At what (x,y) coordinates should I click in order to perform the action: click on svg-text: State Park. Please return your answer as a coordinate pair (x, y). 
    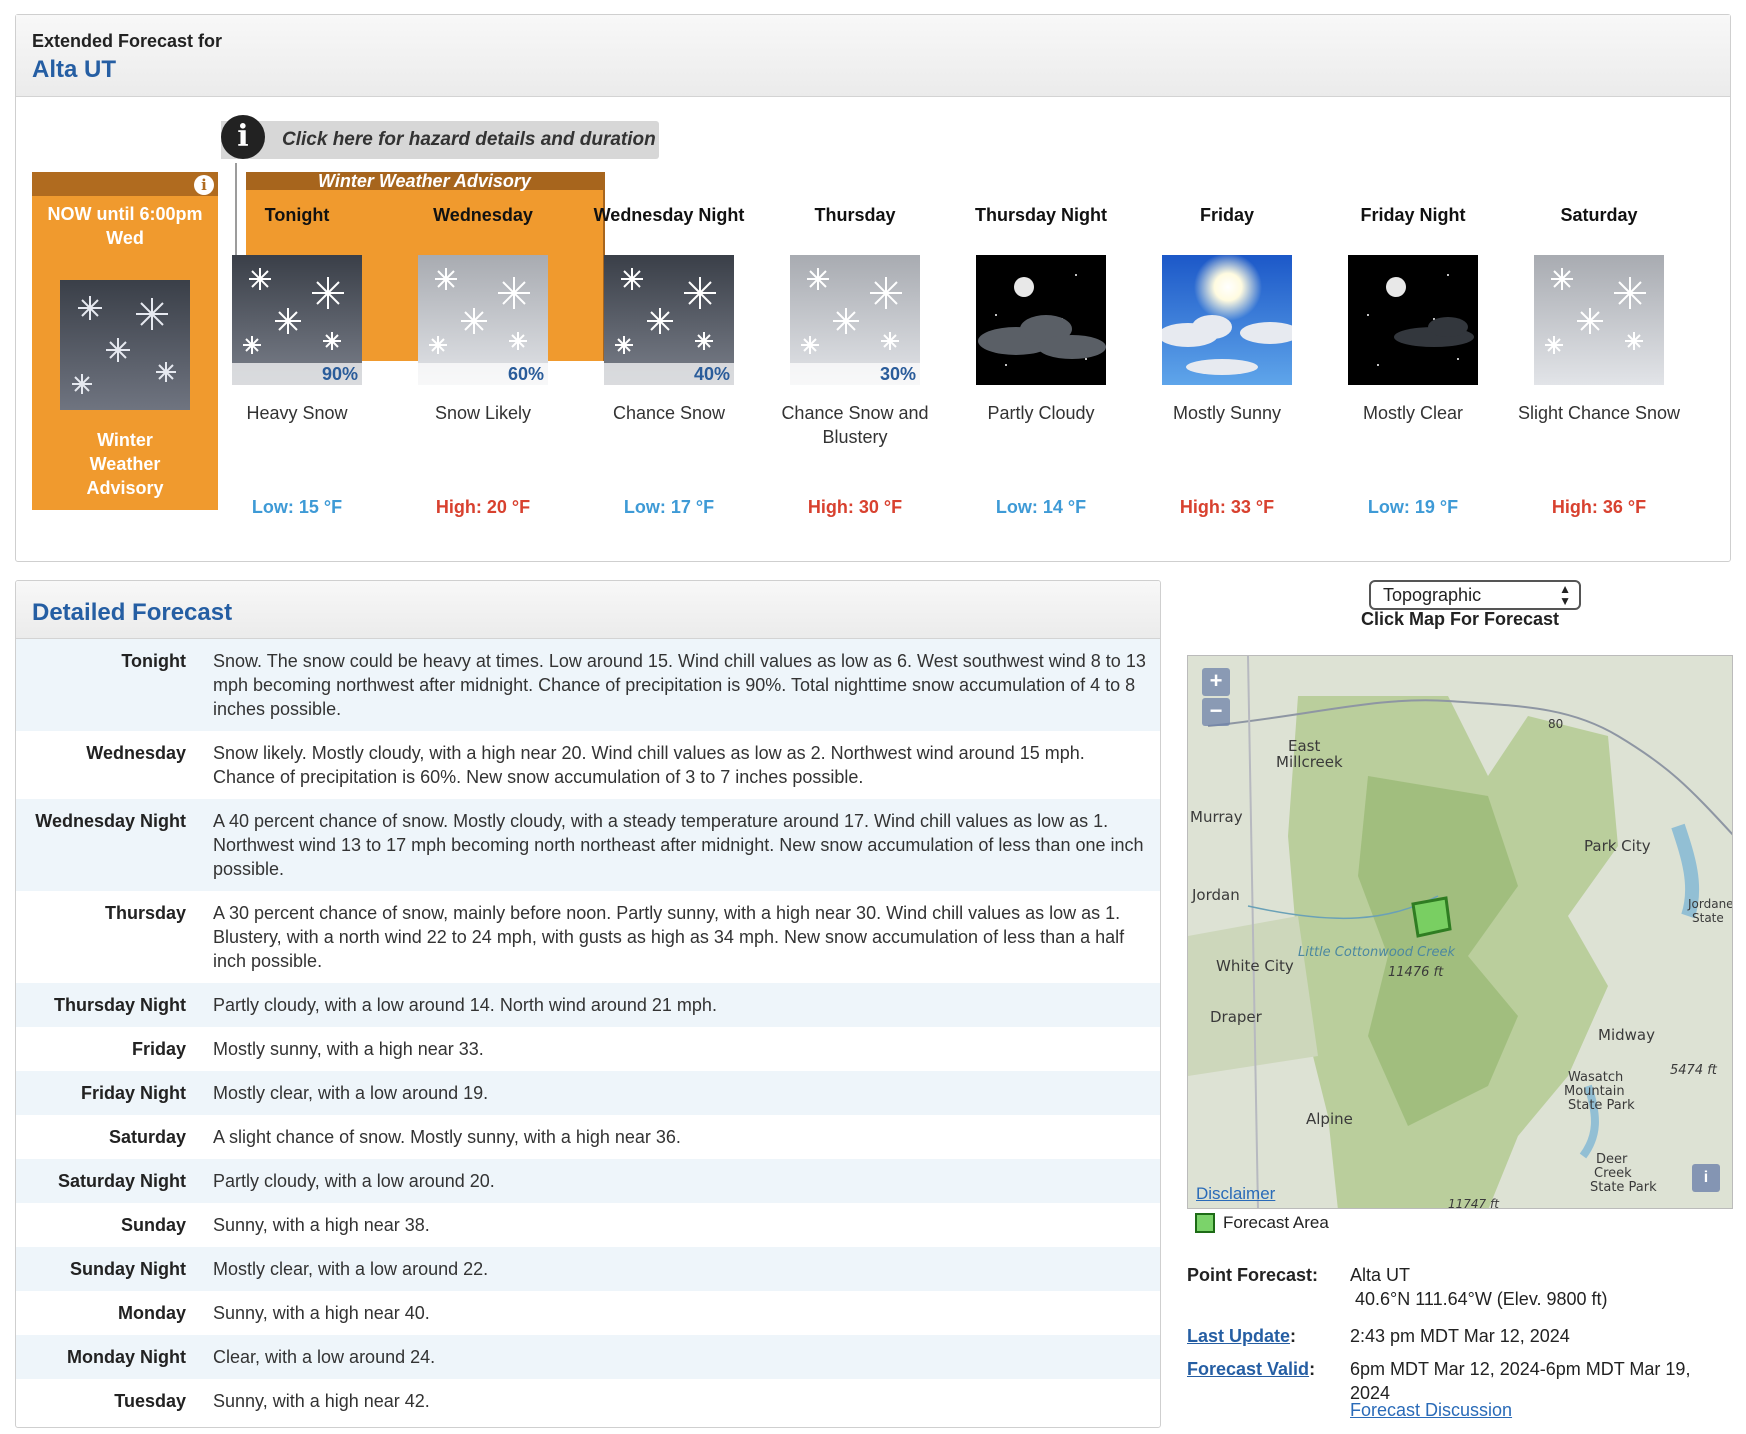
    Looking at the image, I should click on (1601, 1105).